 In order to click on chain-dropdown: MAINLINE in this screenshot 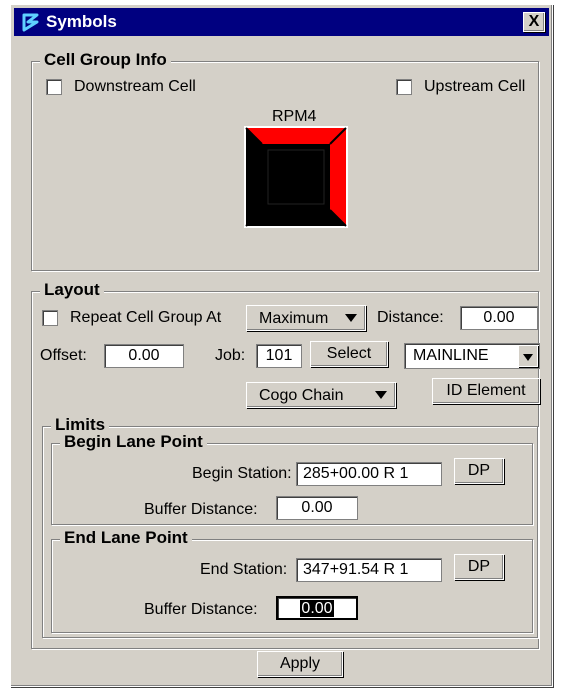, I will do `click(472, 356)`.